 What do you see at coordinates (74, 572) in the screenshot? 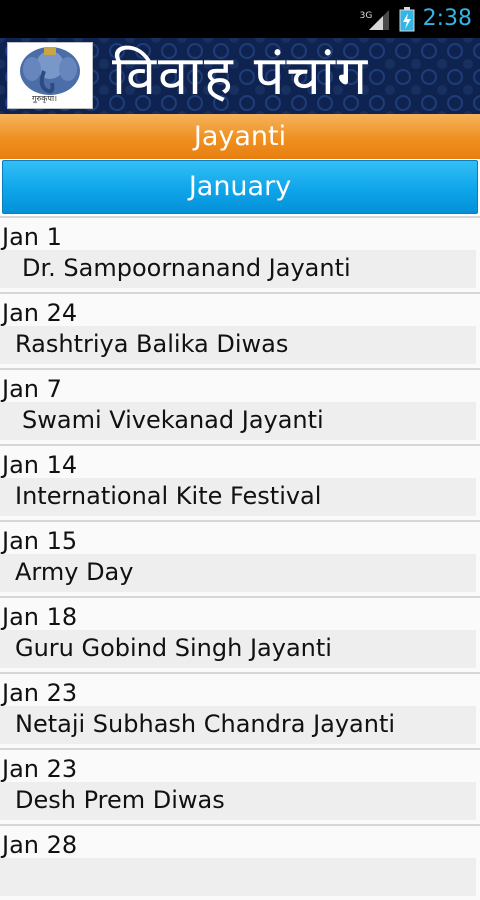
I see `event-name: Army Day` at bounding box center [74, 572].